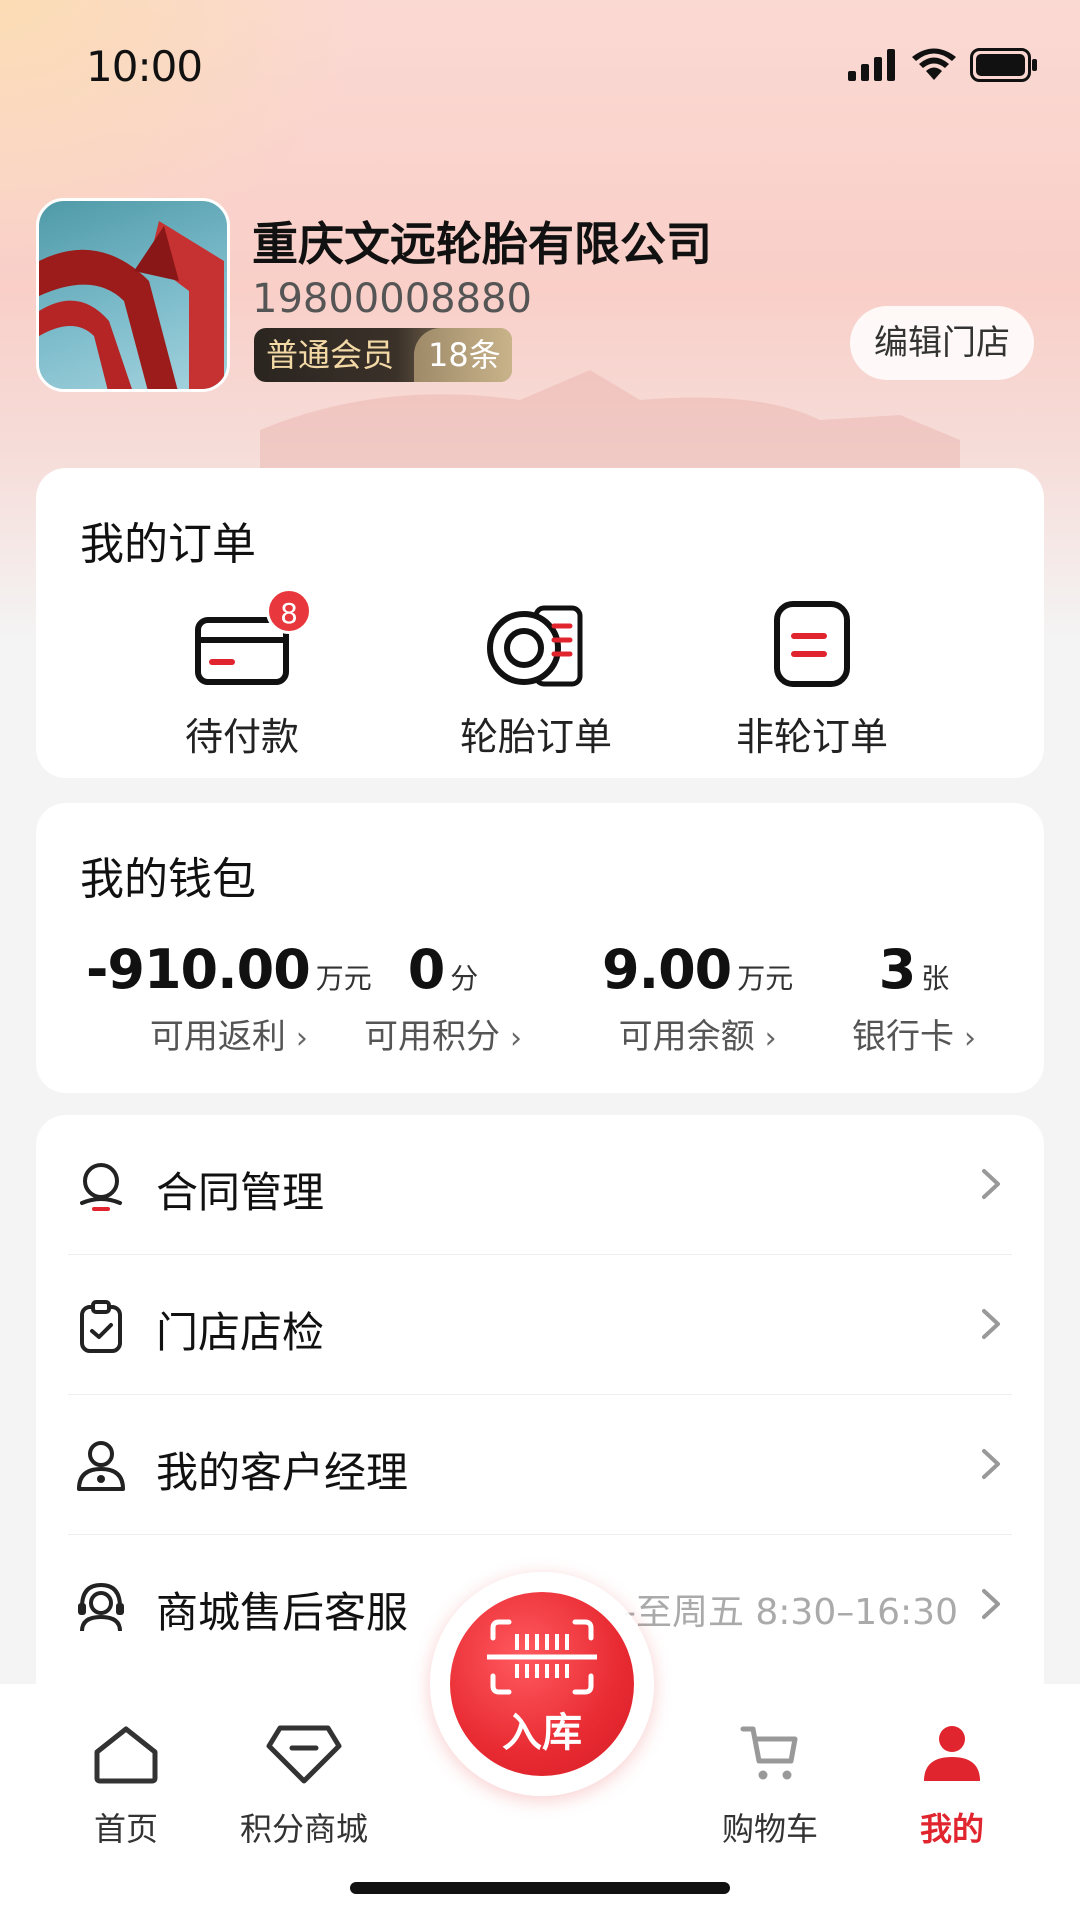 This screenshot has width=1080, height=1920. Describe the element at coordinates (303, 1829) in the screenshot. I see `tab-label: 积分商城` at that location.